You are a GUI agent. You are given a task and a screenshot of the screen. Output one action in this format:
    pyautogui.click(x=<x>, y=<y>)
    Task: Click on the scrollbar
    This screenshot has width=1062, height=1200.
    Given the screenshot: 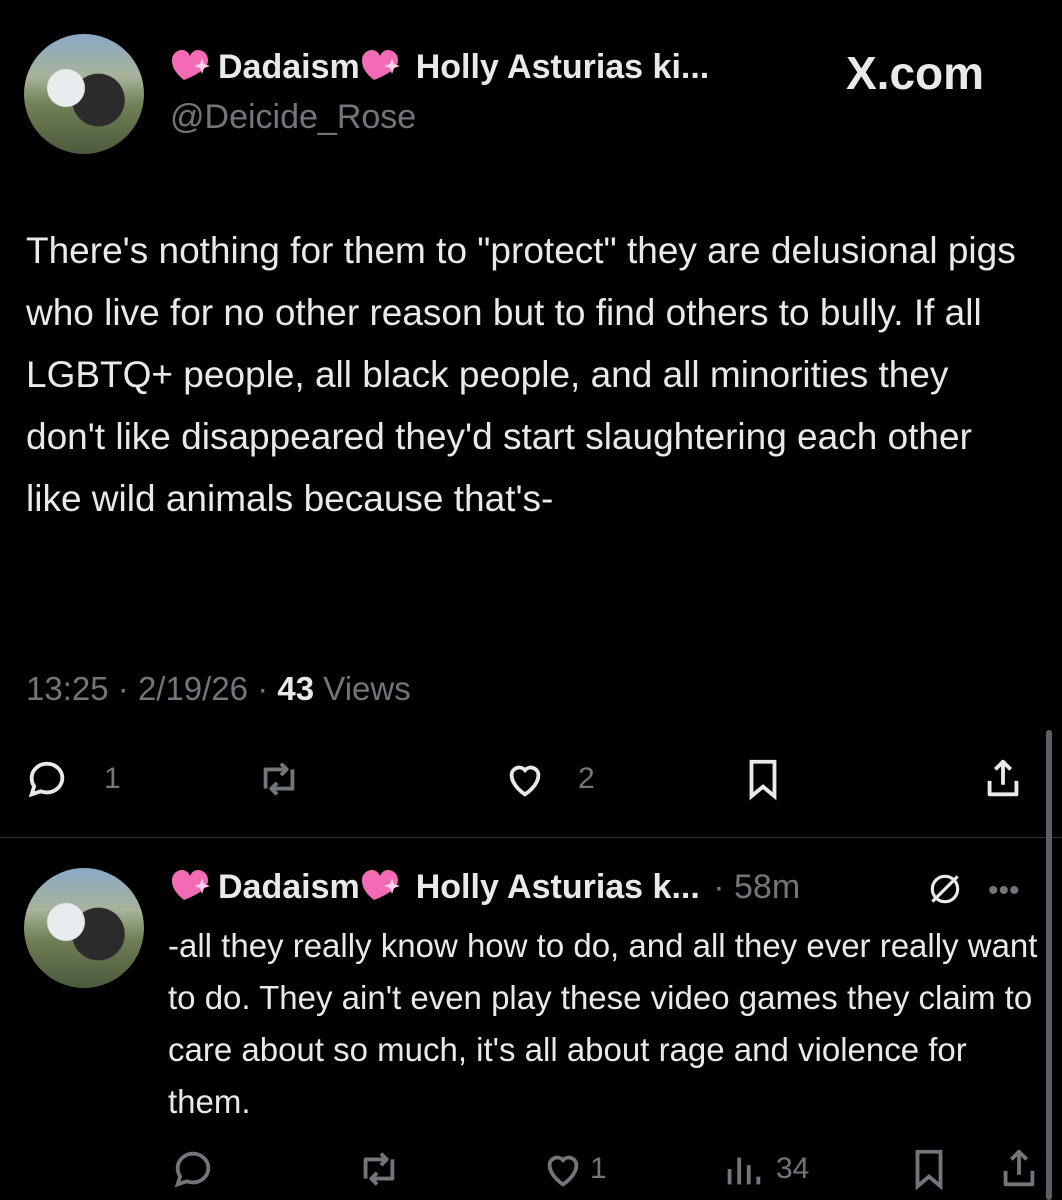 What is the action you would take?
    pyautogui.click(x=1049, y=965)
    